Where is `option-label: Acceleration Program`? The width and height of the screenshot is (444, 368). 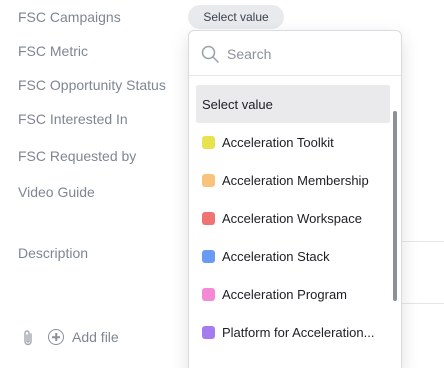
option-label: Acceleration Program is located at coordinates (284, 294).